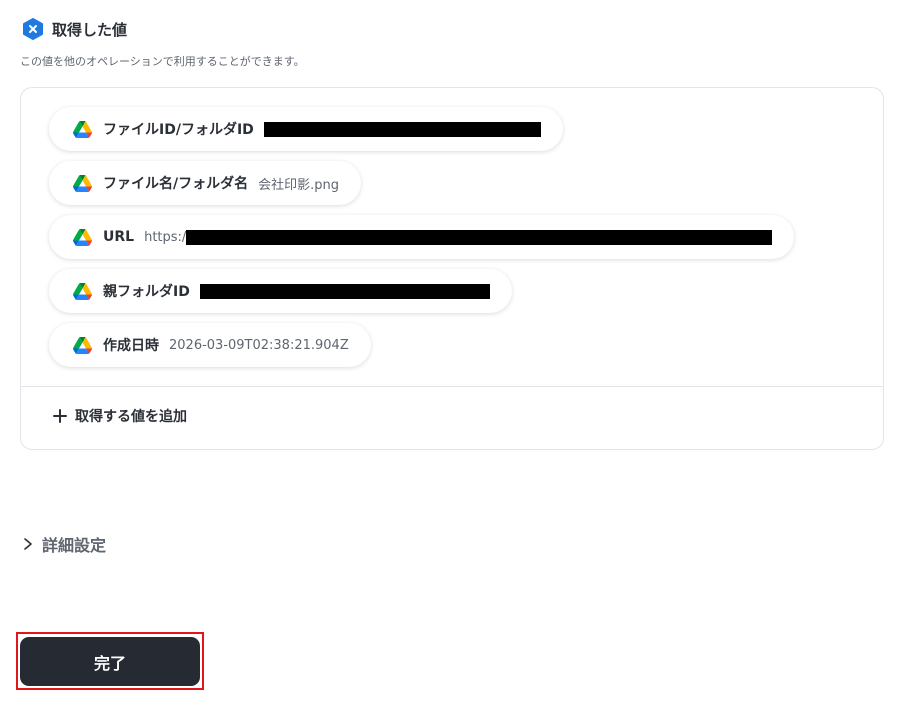 The image size is (907, 707). I want to click on add-value-label: 取得する値を追加, so click(131, 417).